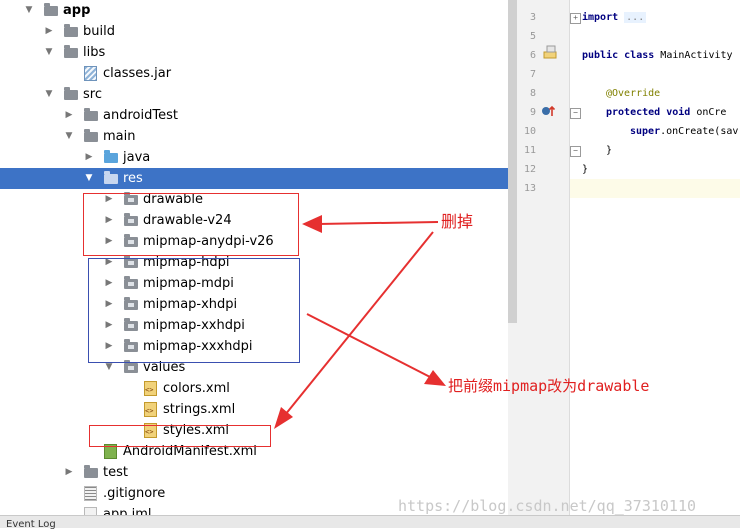 The height and width of the screenshot is (531, 740). What do you see at coordinates (254, 472) in the screenshot?
I see `tree-row: ▶ test` at bounding box center [254, 472].